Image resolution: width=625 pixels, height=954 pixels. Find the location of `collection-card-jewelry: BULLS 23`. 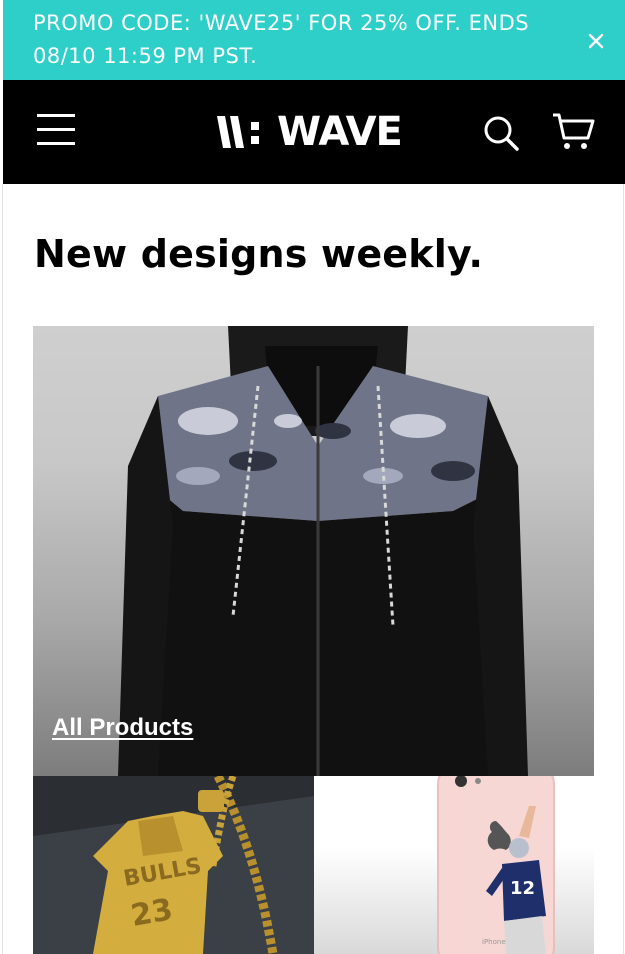

collection-card-jewelry: BULLS 23 is located at coordinates (173, 865).